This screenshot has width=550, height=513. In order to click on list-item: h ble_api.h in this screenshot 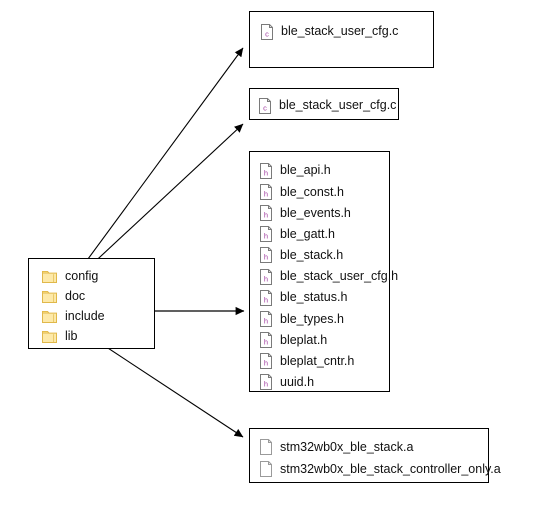, I will do `click(324, 170)`.